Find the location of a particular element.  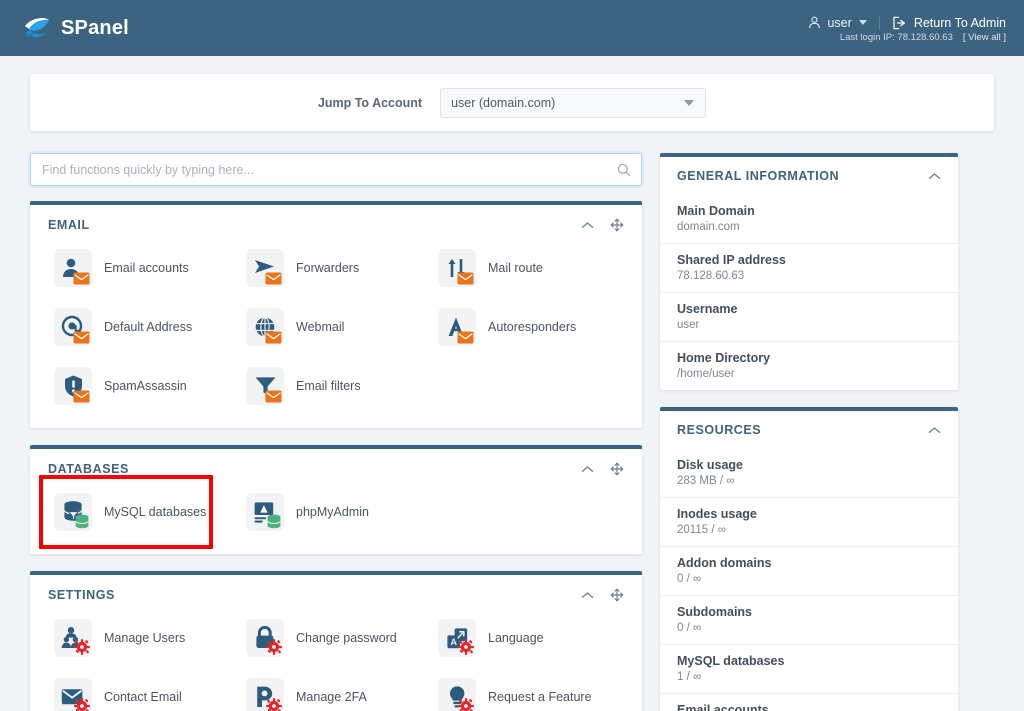

spanel-swoosh-logo-icon is located at coordinates (36, 27).